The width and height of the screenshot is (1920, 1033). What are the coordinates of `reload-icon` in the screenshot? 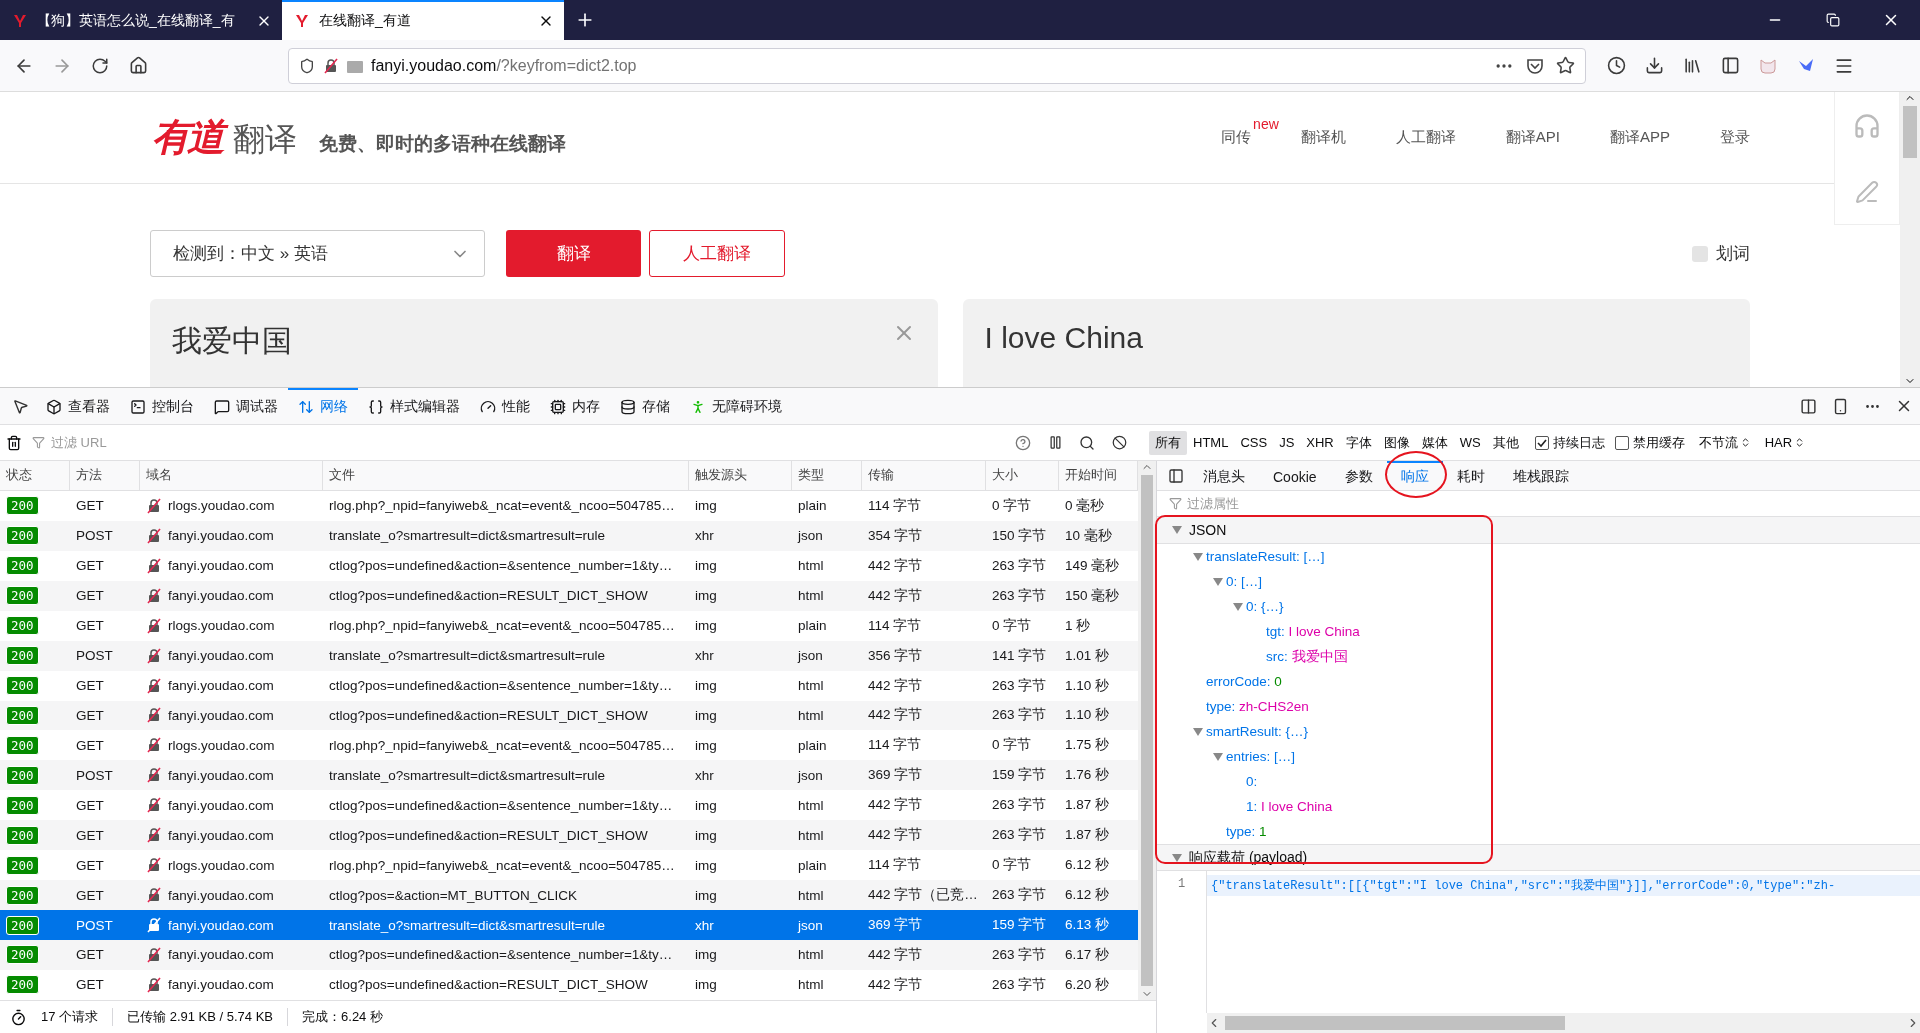 It's located at (100, 65).